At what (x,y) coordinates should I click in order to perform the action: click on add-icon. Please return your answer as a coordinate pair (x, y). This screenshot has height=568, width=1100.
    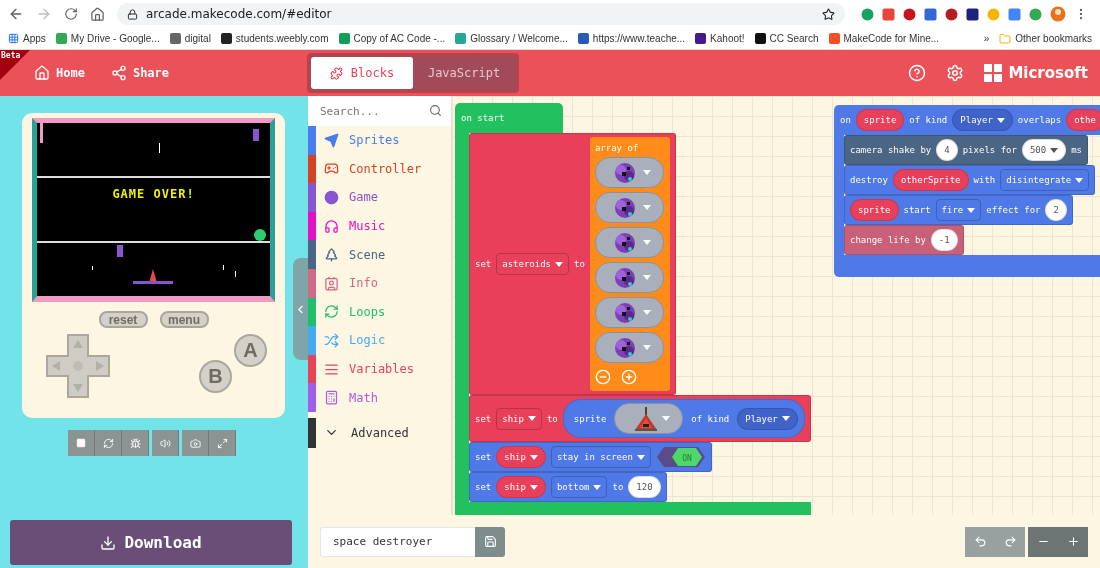
    Looking at the image, I should click on (628, 377).